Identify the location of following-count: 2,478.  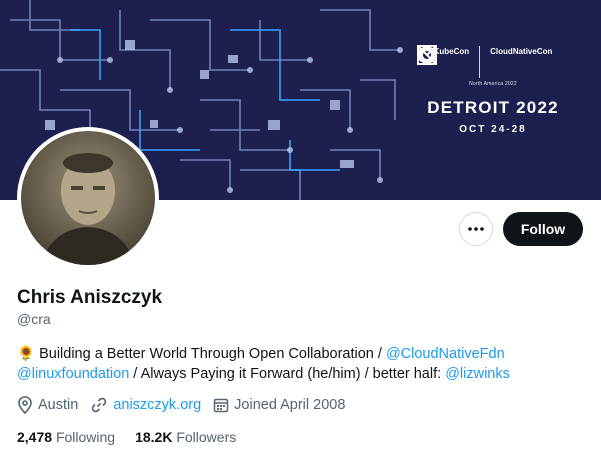
(35, 437).